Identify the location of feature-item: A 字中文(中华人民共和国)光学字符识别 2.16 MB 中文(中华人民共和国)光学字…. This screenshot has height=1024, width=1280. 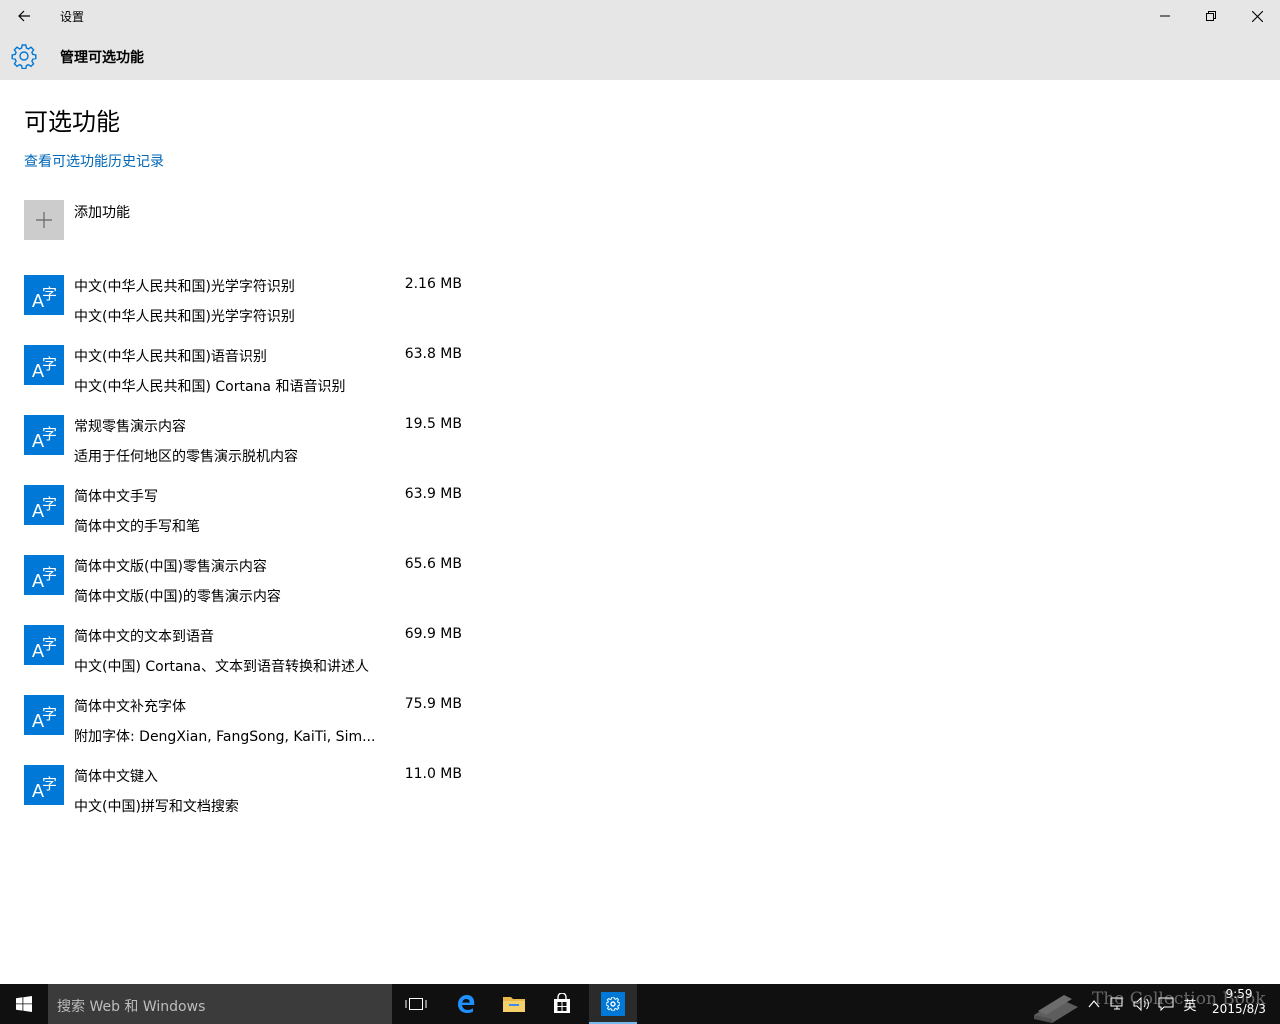
(254, 310).